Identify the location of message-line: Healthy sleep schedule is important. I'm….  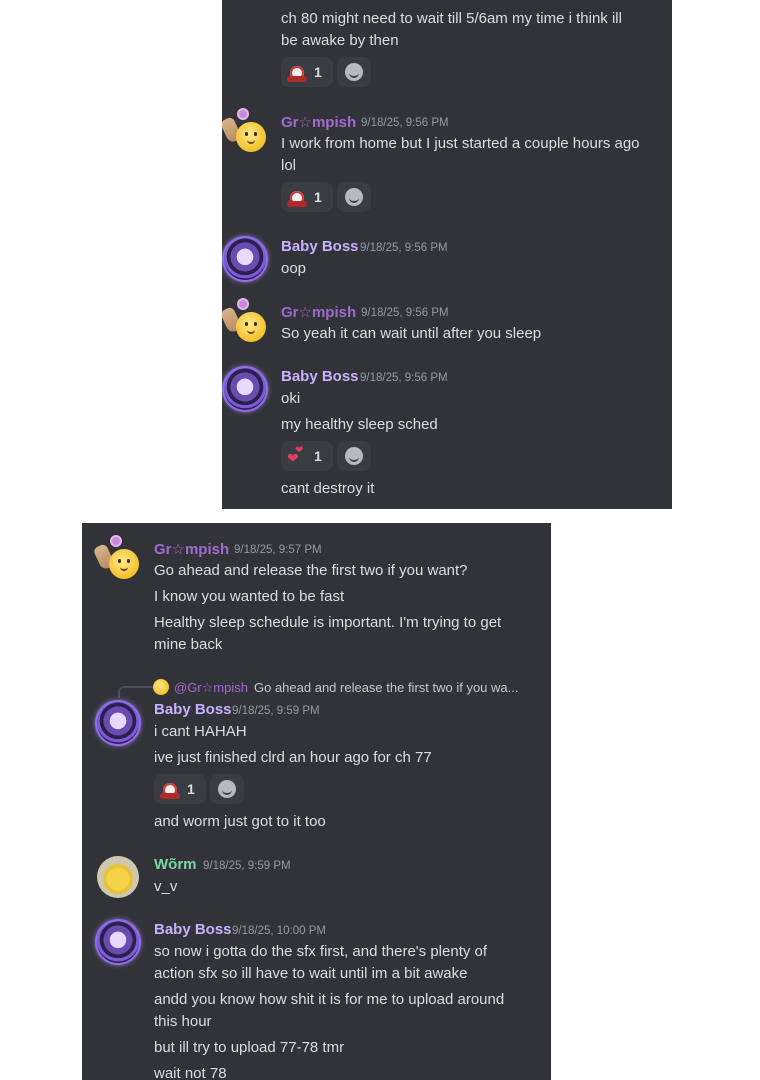
(328, 622).